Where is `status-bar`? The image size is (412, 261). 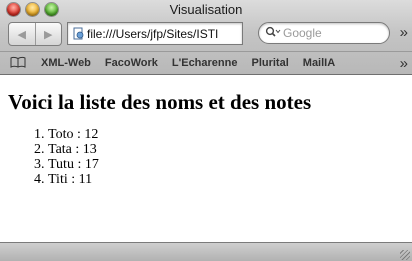
status-bar is located at coordinates (206, 251).